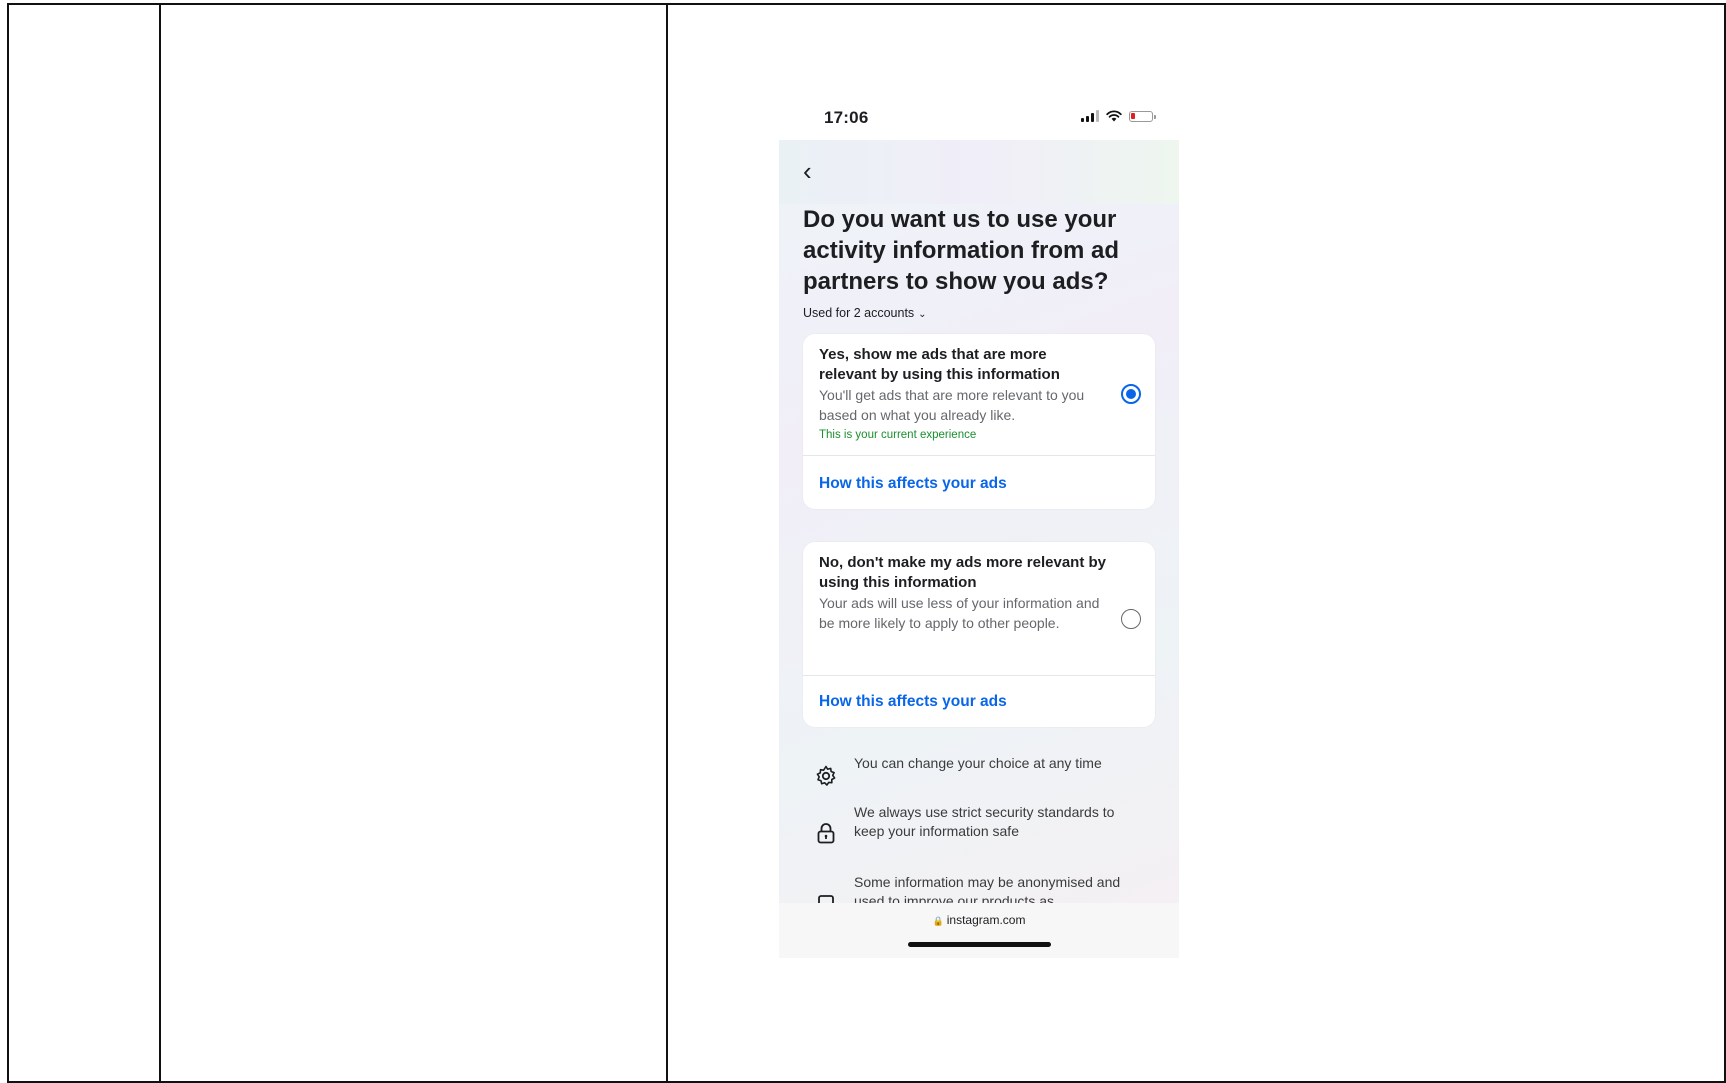 The height and width of the screenshot is (1083, 1726). I want to click on url-text: instagram.com, so click(986, 920).